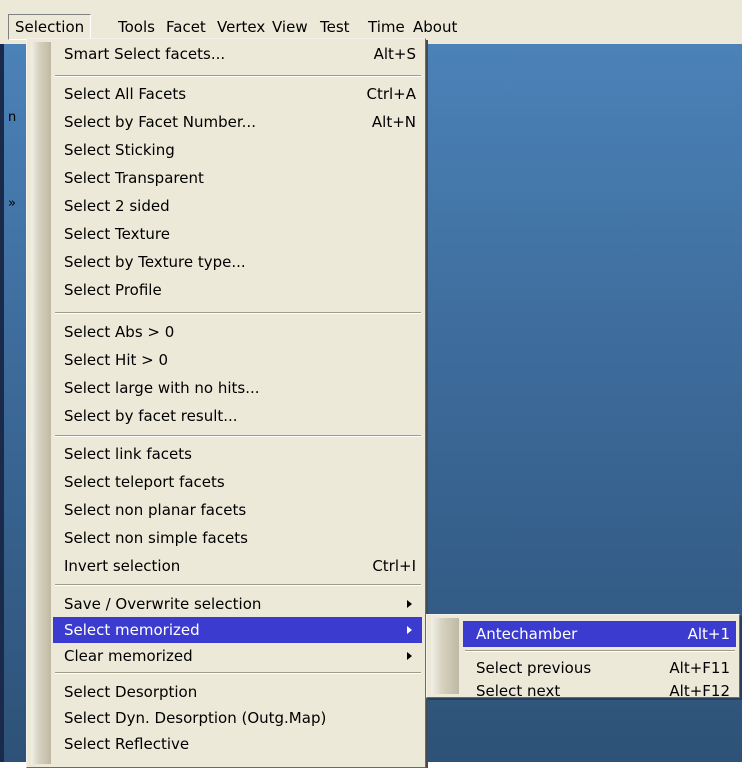  I want to click on menu-item-label: Select Desorption, so click(131, 692).